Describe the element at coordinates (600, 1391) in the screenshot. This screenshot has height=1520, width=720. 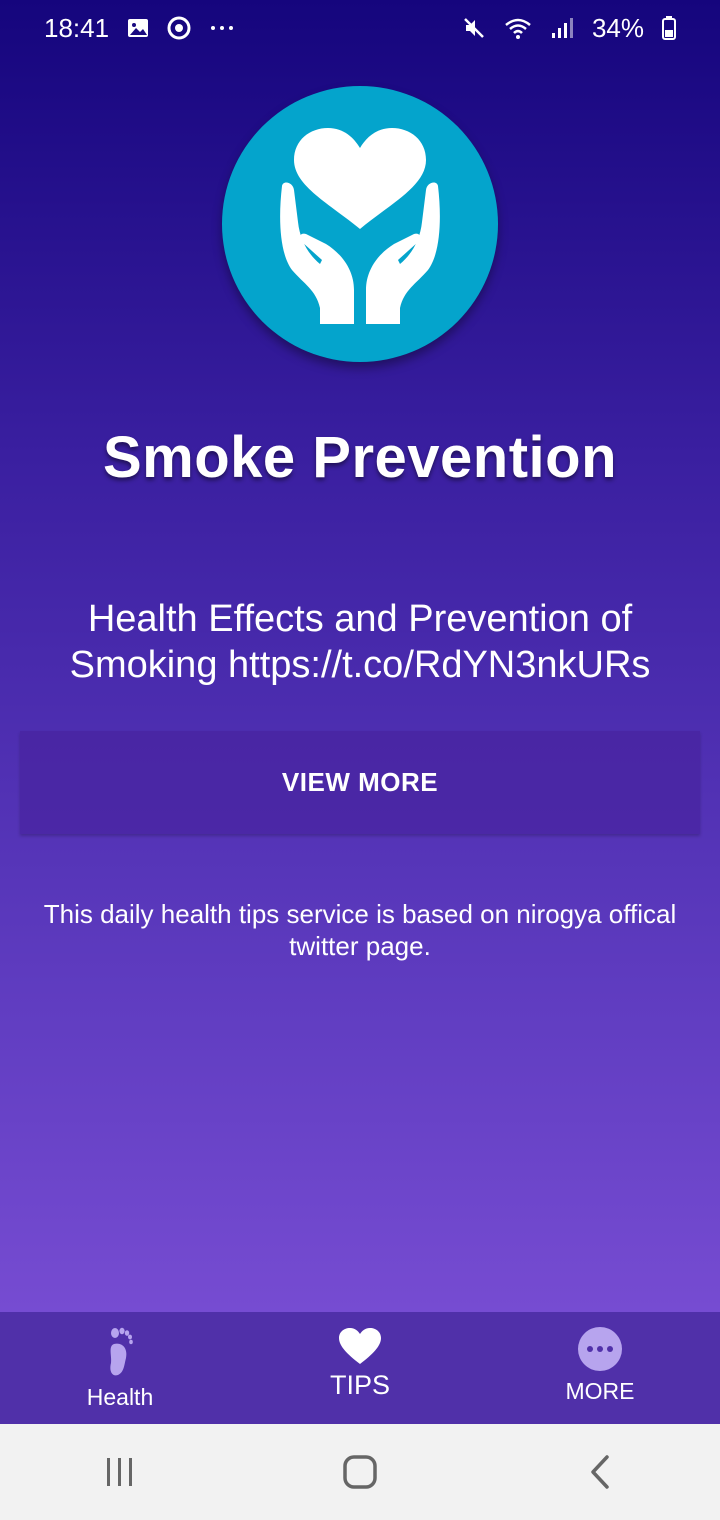
I see `nav-label-more: MORE` at that location.